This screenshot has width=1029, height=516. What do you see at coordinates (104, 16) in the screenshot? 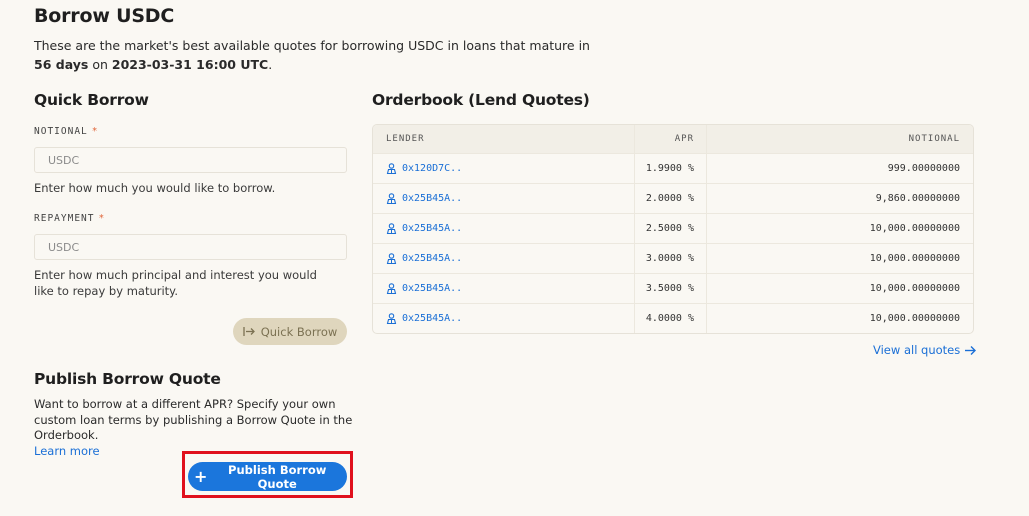
I see `page-title: Borrow USDC` at bounding box center [104, 16].